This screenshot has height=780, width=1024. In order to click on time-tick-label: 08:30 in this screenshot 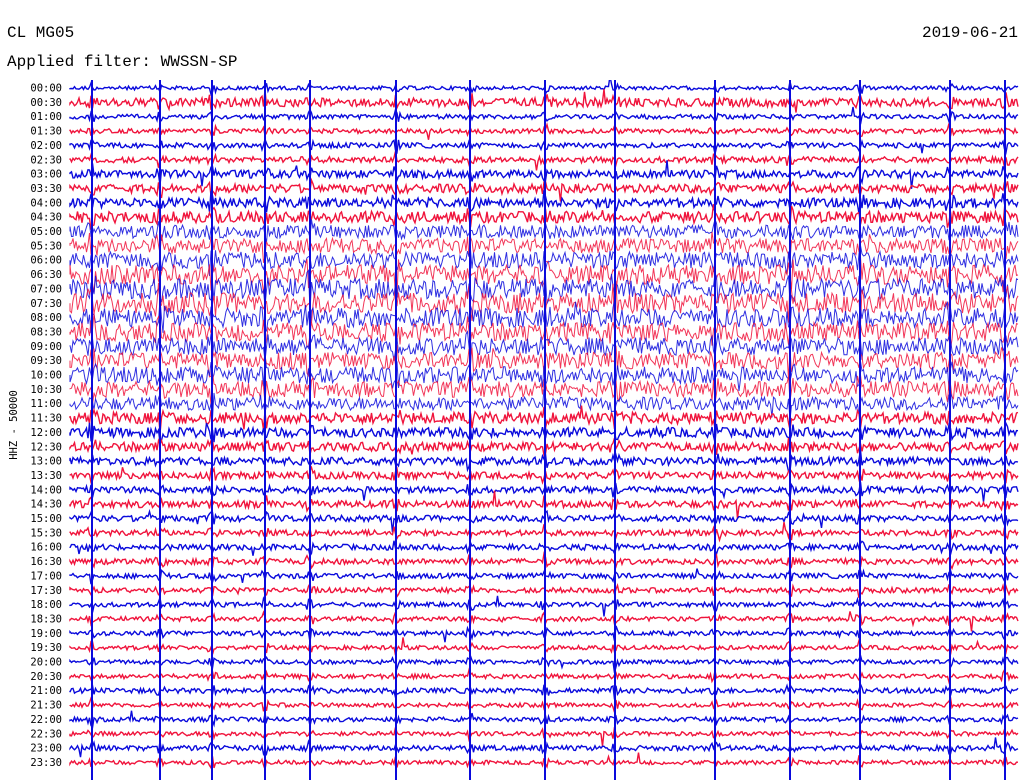, I will do `click(46, 332)`.